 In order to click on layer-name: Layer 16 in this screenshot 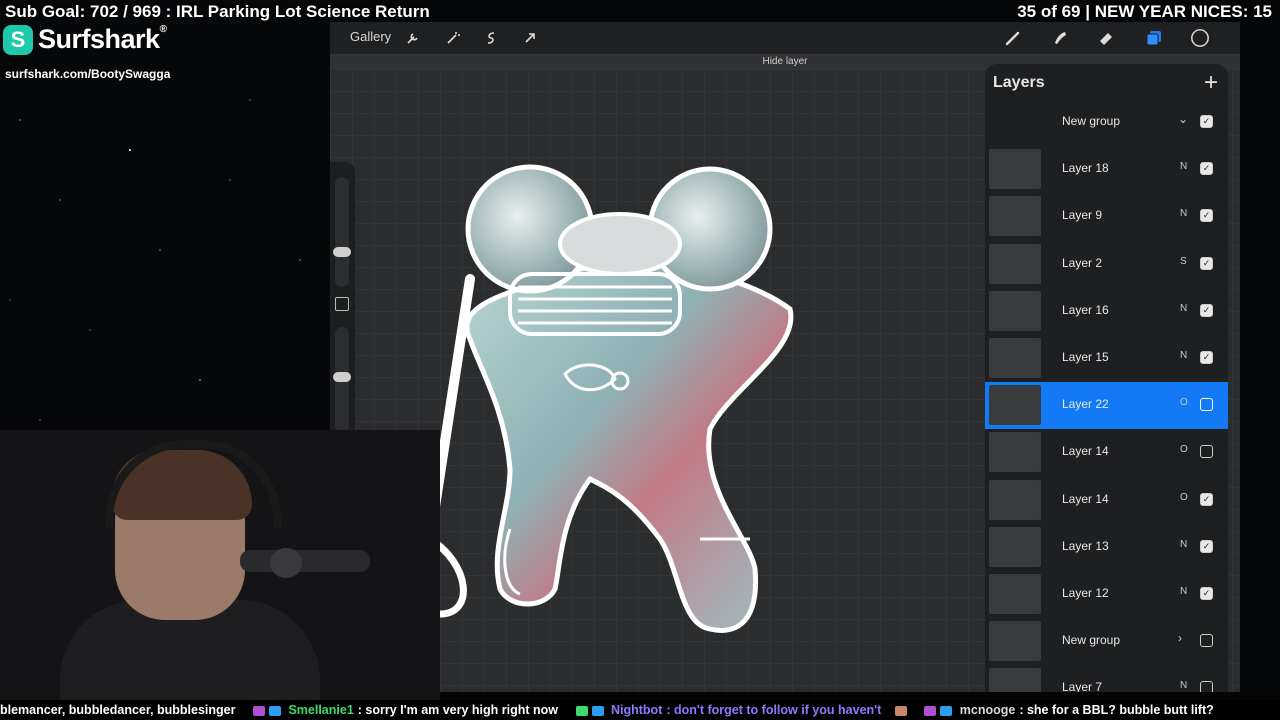, I will do `click(1085, 309)`.